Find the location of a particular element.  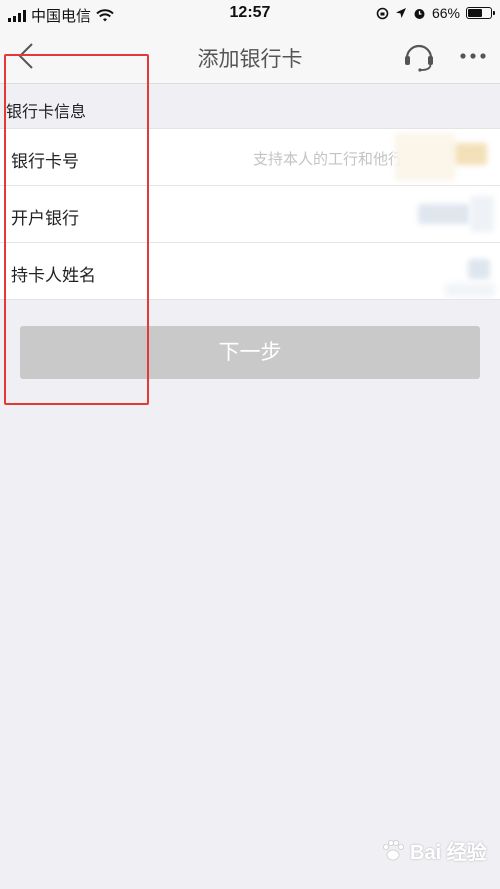

battery-icon is located at coordinates (480, 13).